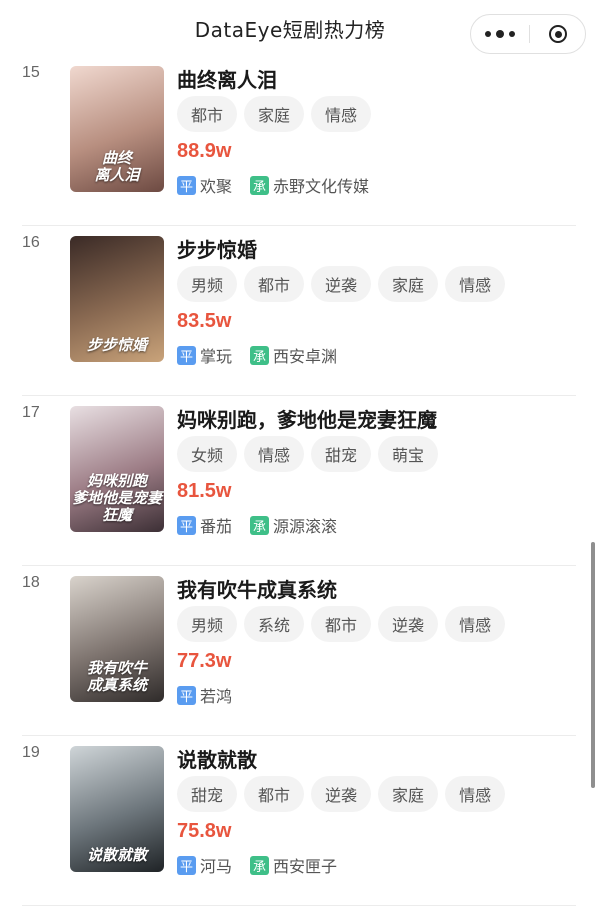  I want to click on platform-name: 若鸿, so click(216, 696).